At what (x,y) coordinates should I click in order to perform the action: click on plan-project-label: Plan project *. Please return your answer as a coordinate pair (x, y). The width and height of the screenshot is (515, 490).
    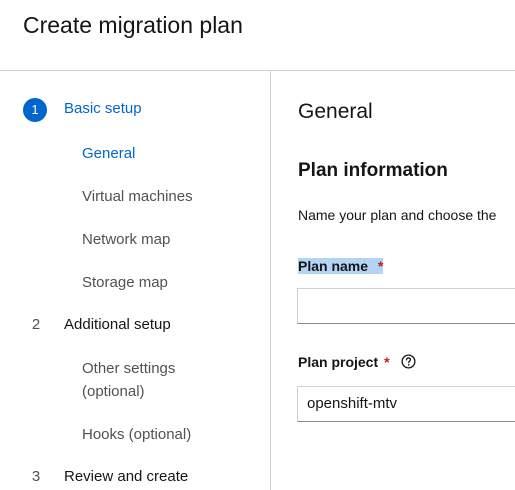
    Looking at the image, I should click on (357, 363).